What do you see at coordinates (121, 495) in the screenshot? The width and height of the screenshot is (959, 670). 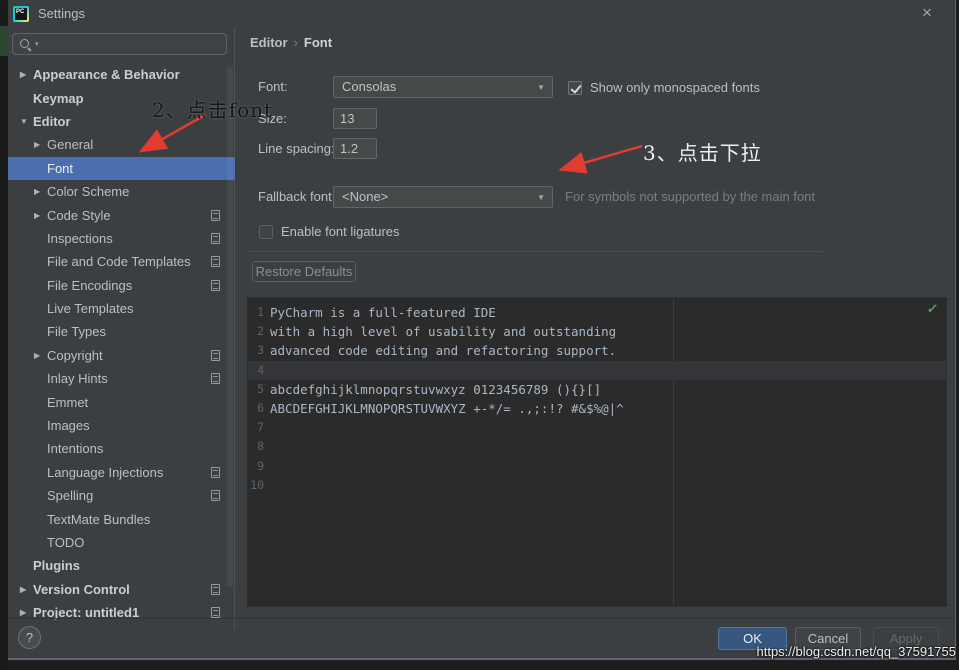 I see `sidebar-item-spelling: Spelling` at bounding box center [121, 495].